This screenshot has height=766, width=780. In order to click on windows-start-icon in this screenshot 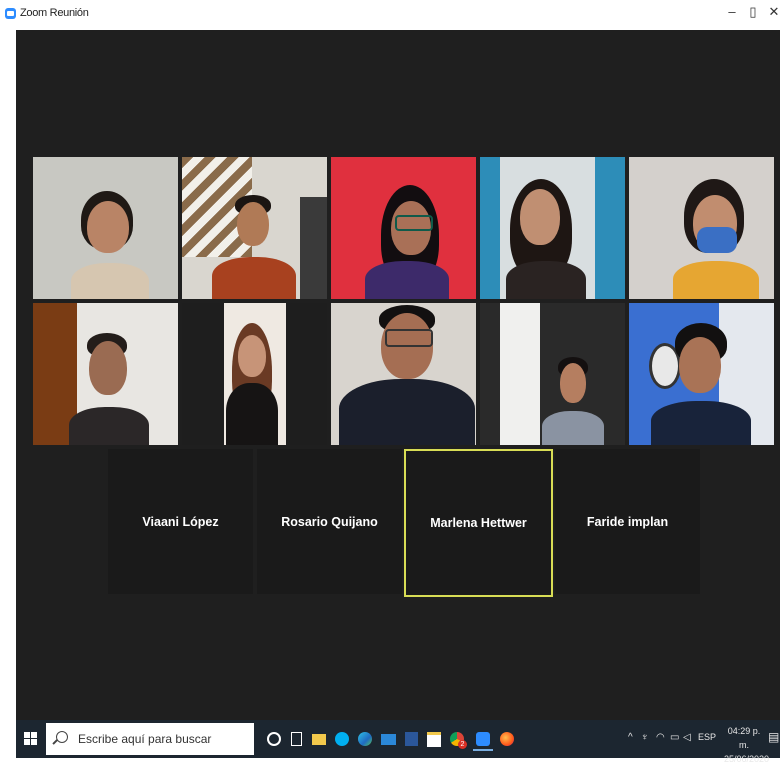, I will do `click(31, 739)`.